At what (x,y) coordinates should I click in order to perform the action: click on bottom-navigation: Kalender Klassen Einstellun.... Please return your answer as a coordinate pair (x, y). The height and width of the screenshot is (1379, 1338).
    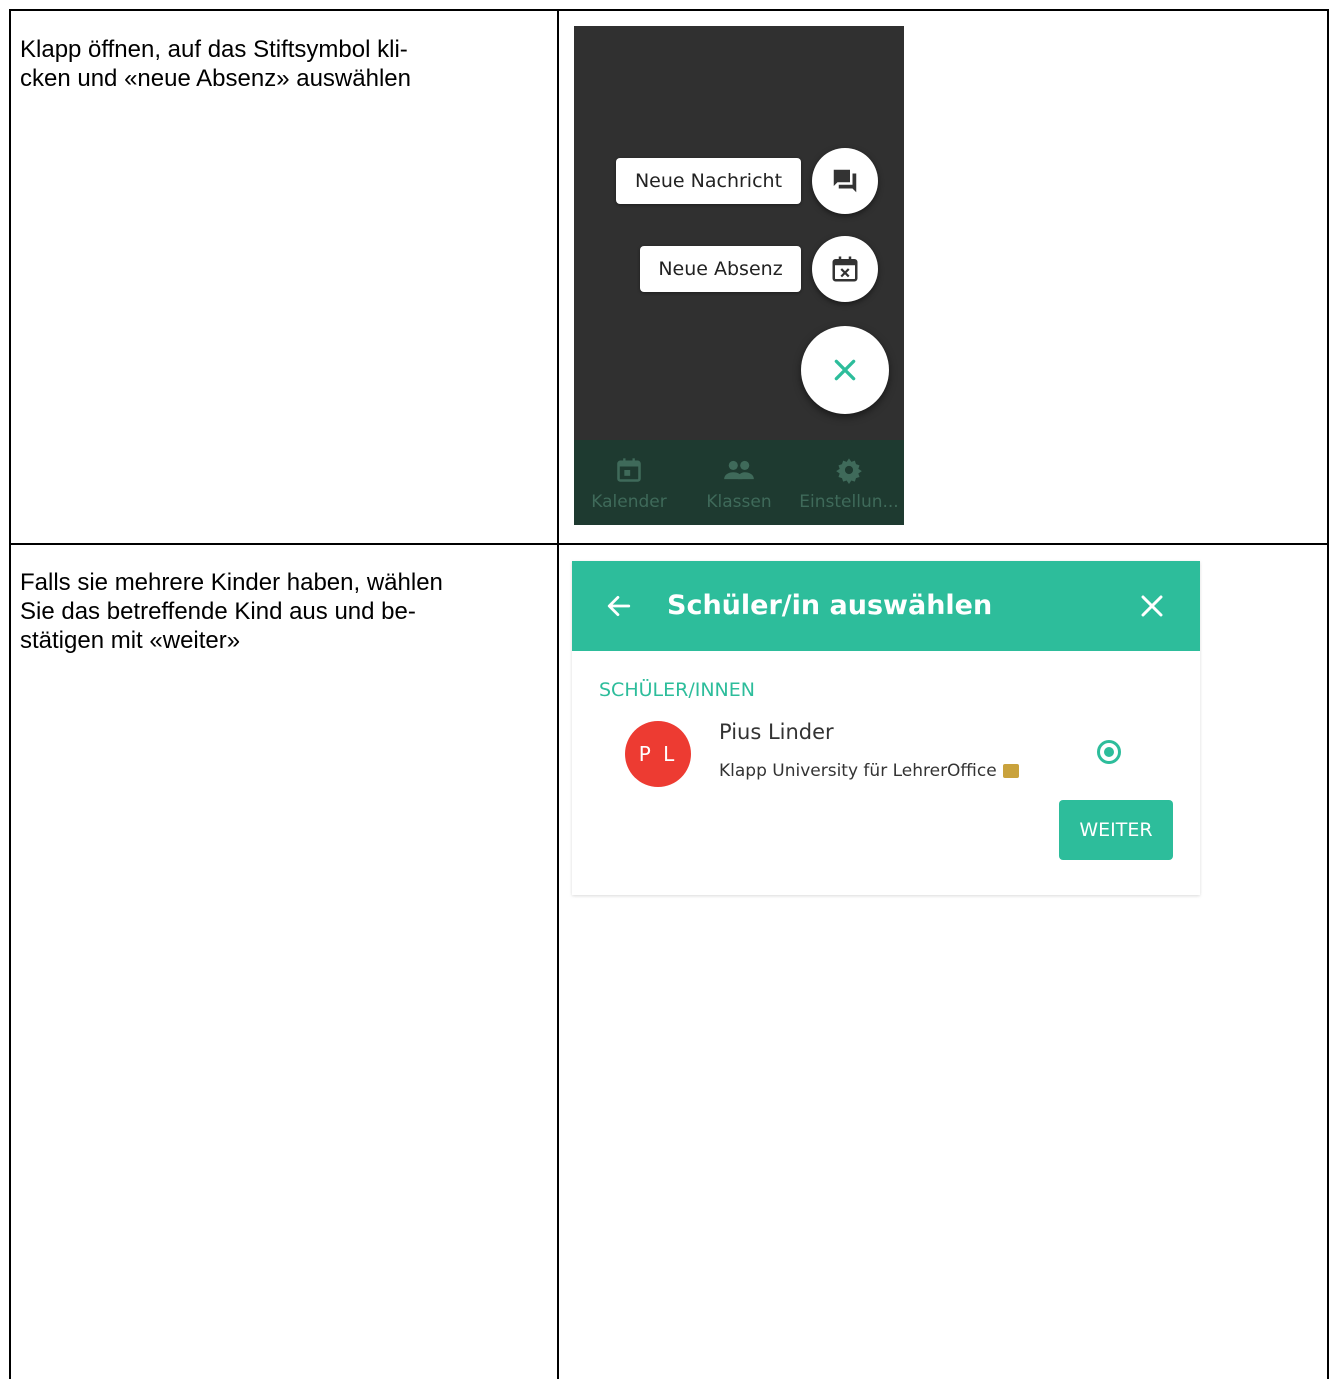
    Looking at the image, I should click on (739, 482).